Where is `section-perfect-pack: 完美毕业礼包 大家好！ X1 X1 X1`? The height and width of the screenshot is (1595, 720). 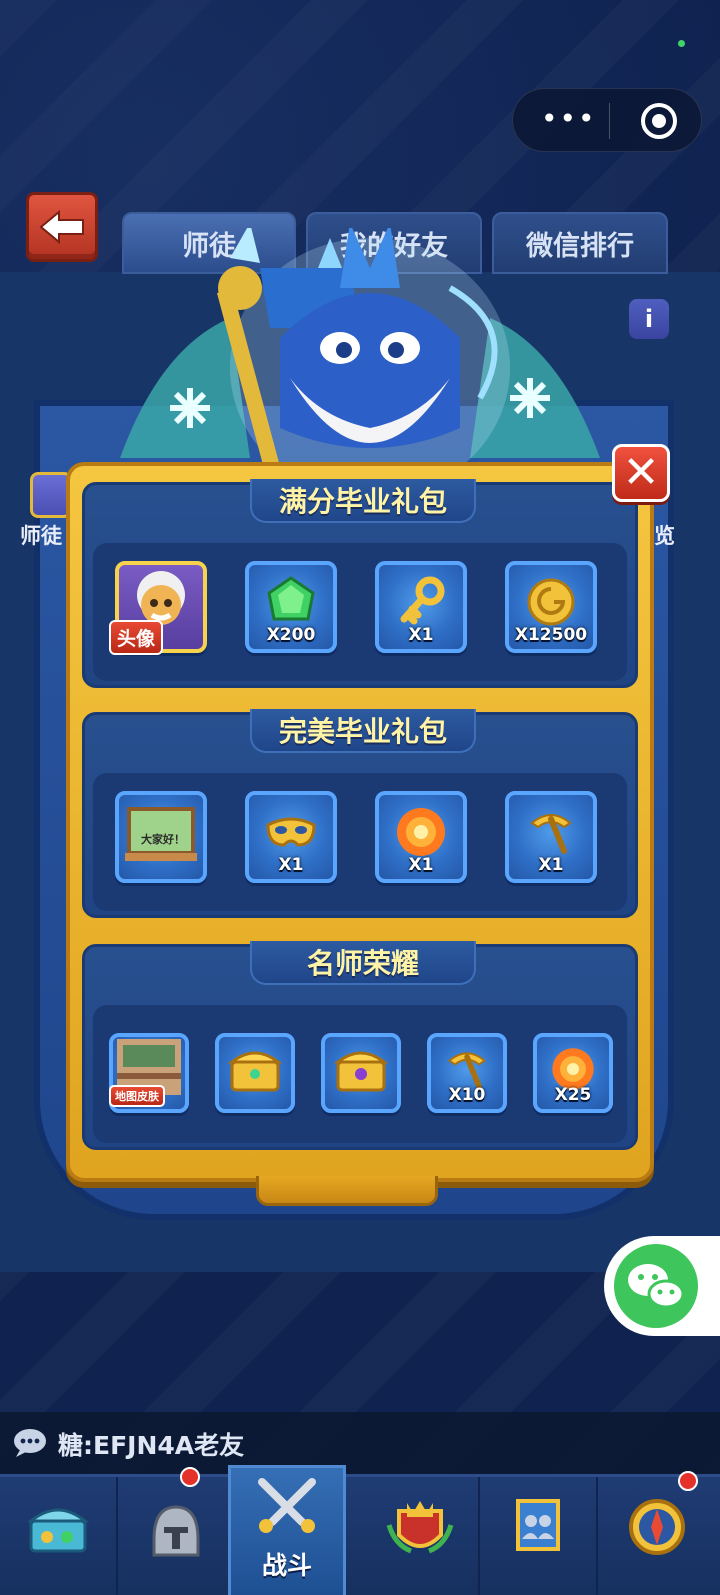 section-perfect-pack: 完美毕业礼包 大家好！ X1 X1 X1 is located at coordinates (360, 813).